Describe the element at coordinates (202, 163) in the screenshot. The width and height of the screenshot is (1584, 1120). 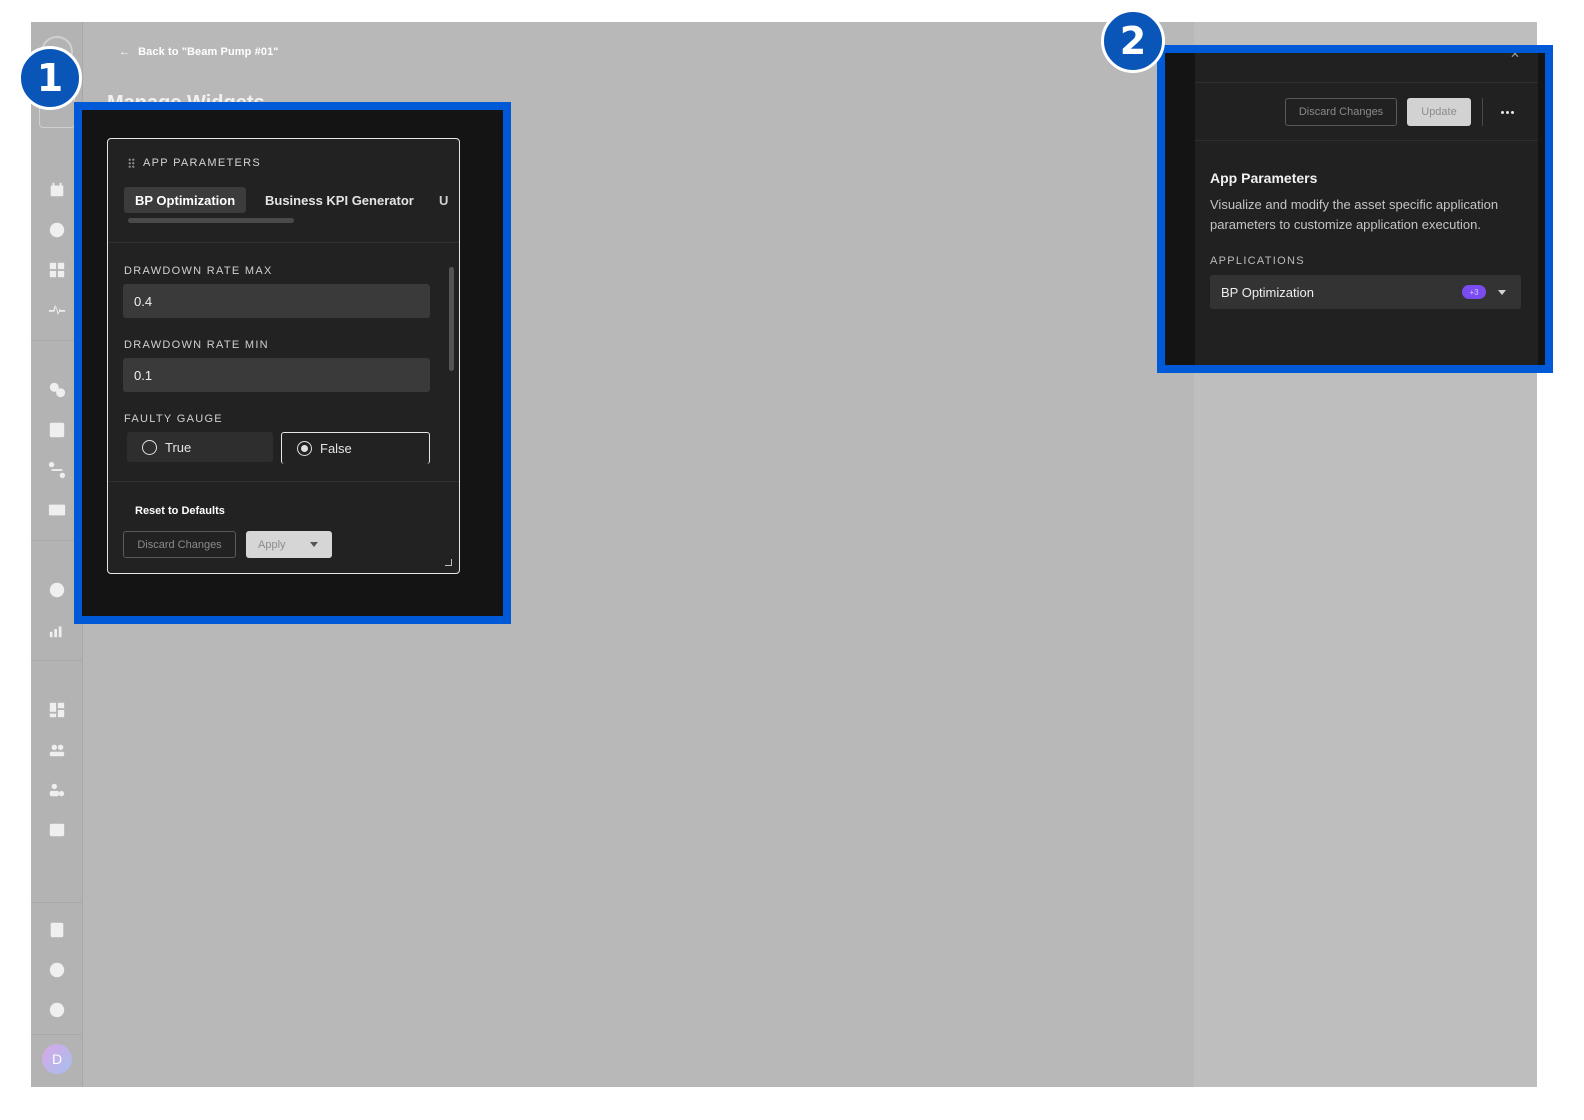
I see `card-title-label: APP PARAMETERS` at that location.